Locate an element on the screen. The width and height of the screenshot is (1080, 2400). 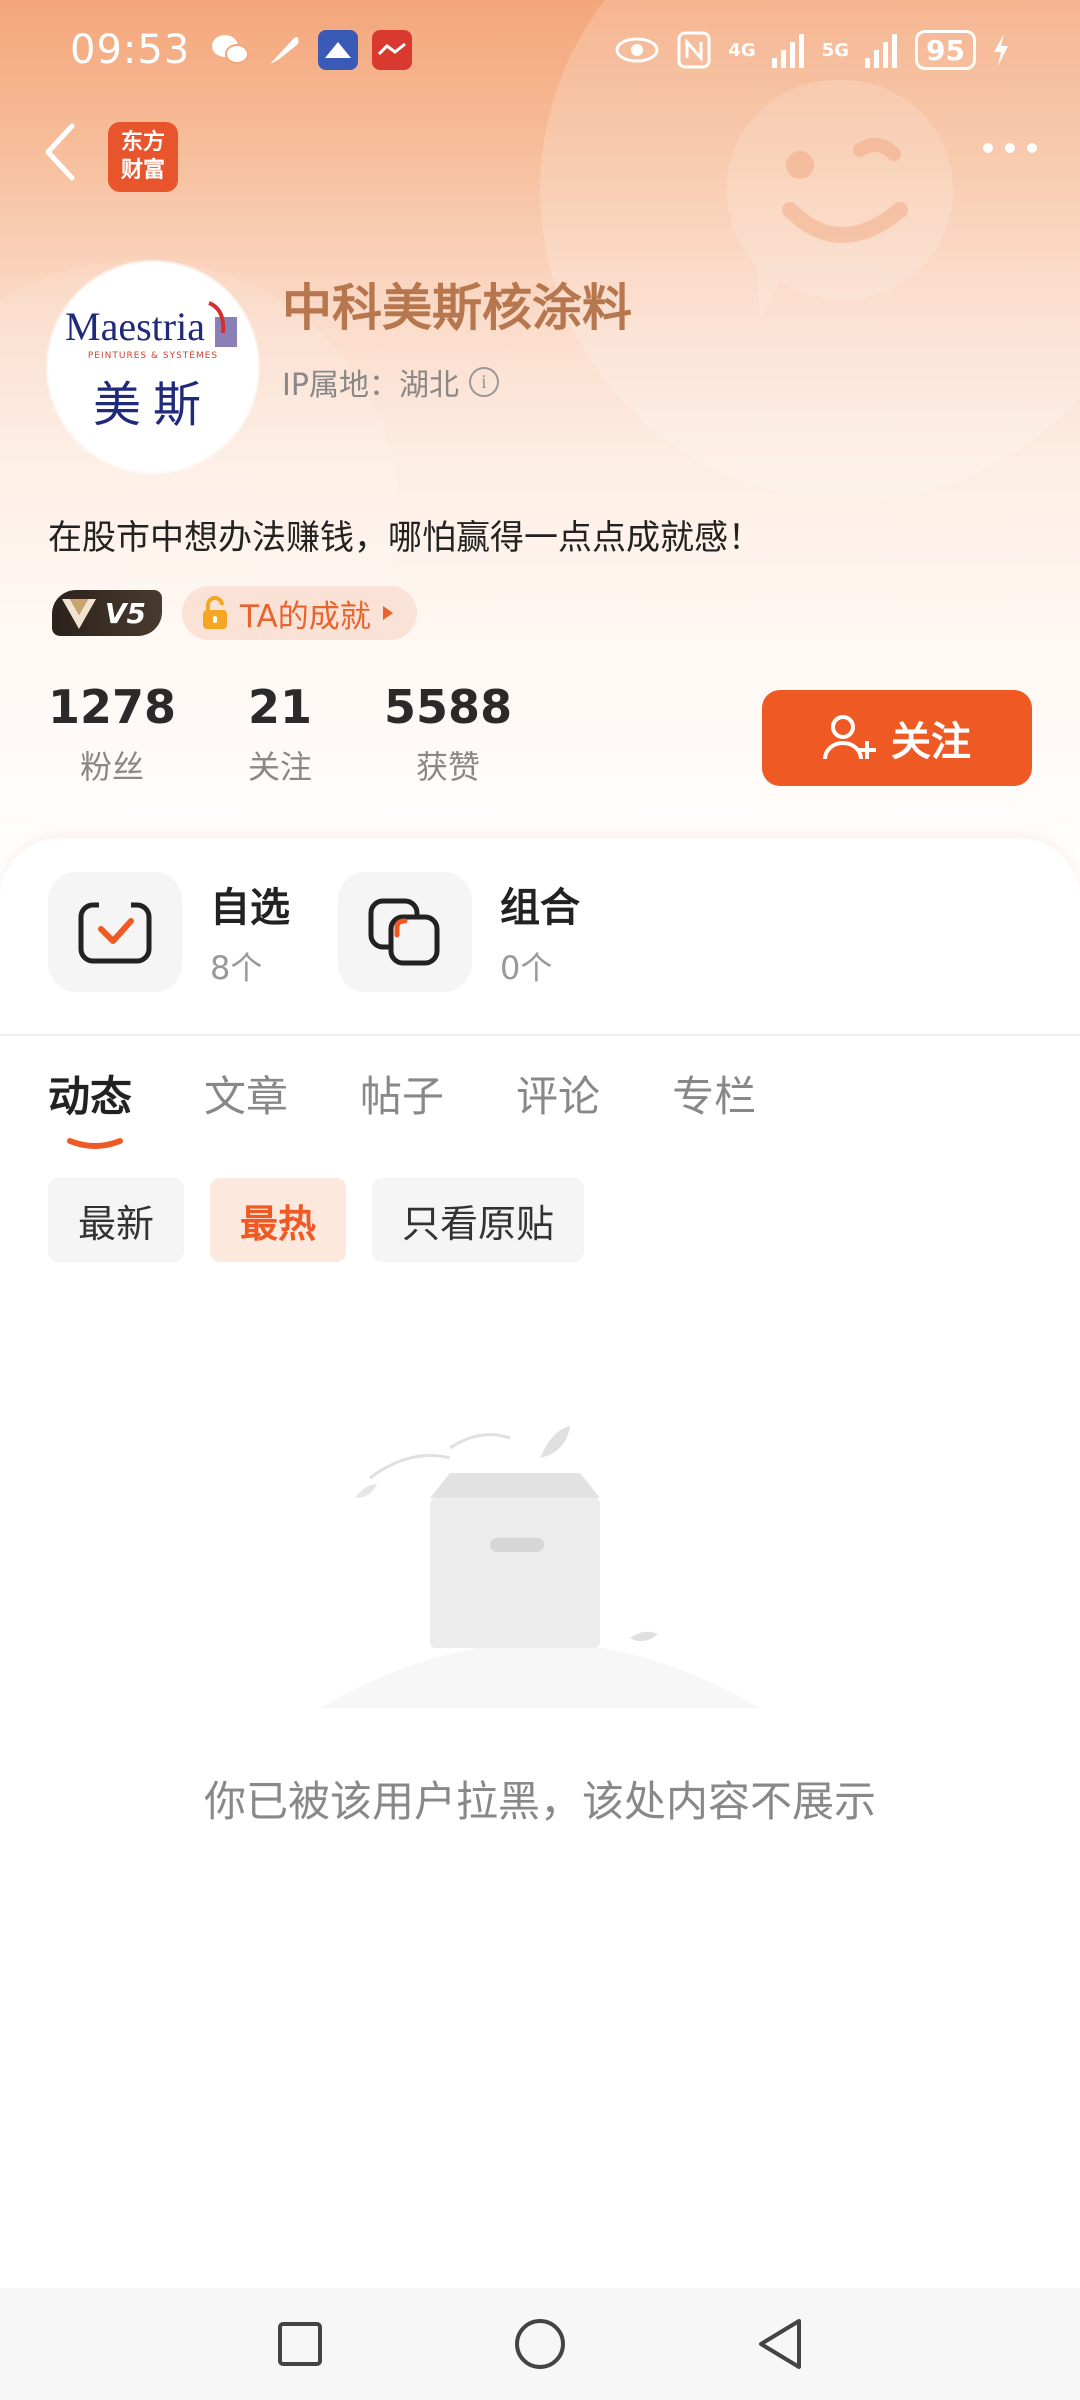
system-navigation-bar is located at coordinates (540, 2344).